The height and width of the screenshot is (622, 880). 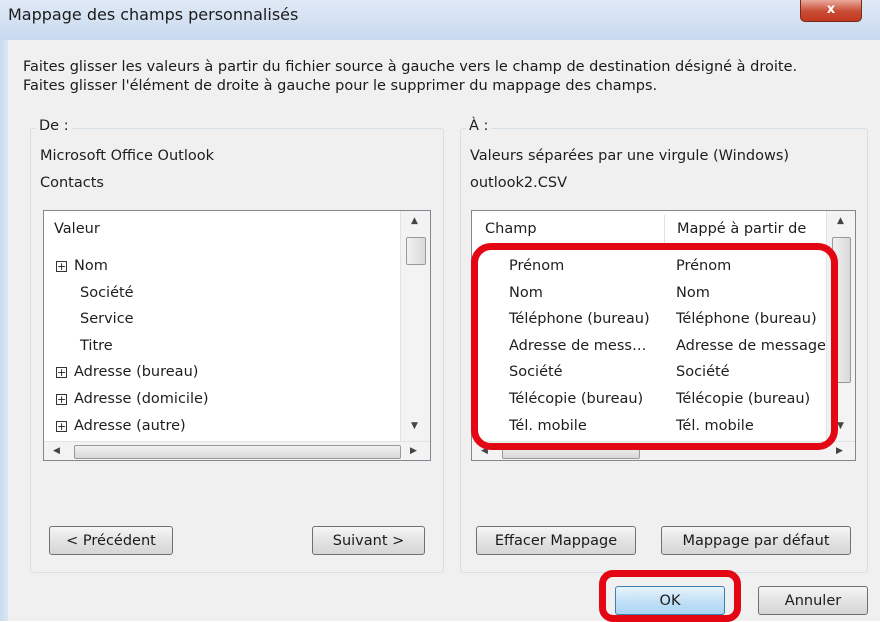 I want to click on to-label: À :, so click(x=479, y=126).